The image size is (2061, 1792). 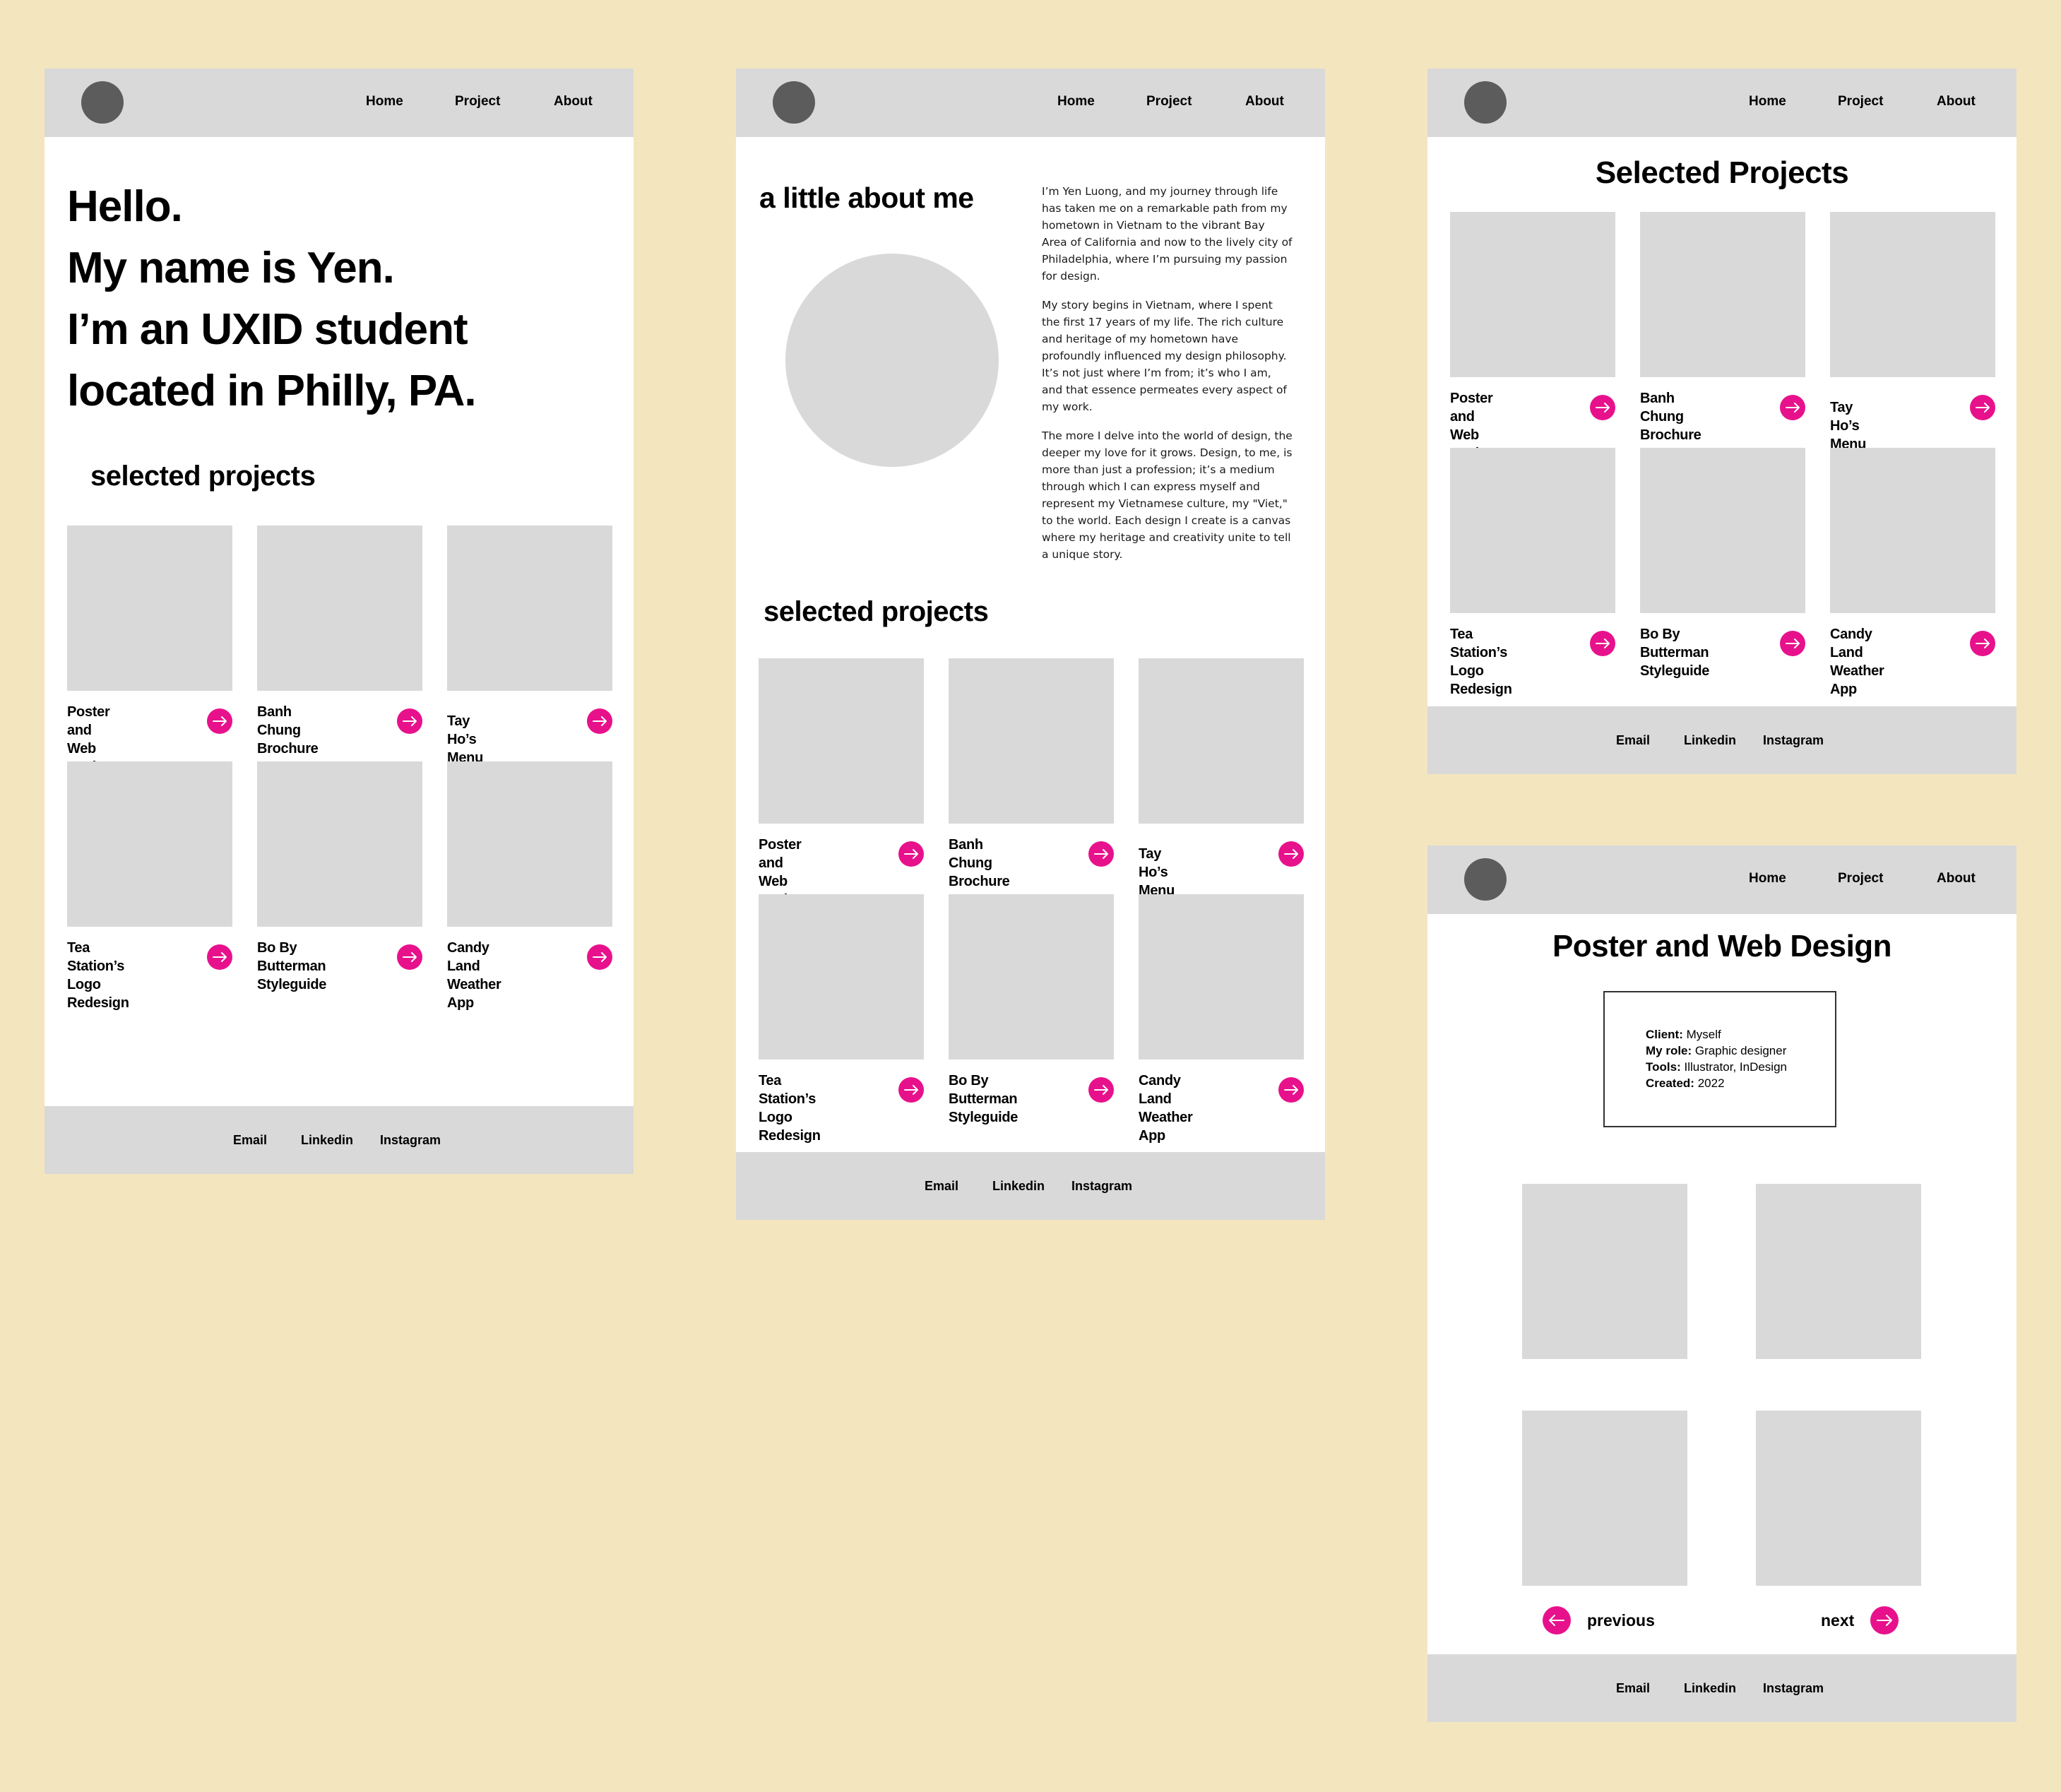 I want to click on project-title-line: Logo Redesign, so click(x=98, y=994).